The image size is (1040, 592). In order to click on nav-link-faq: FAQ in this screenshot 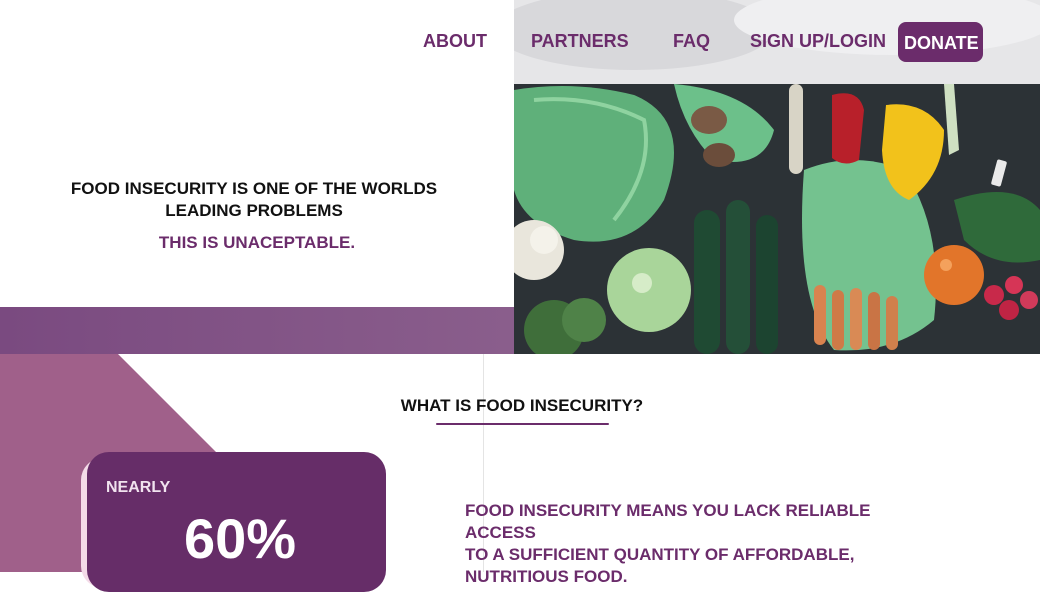, I will do `click(691, 41)`.